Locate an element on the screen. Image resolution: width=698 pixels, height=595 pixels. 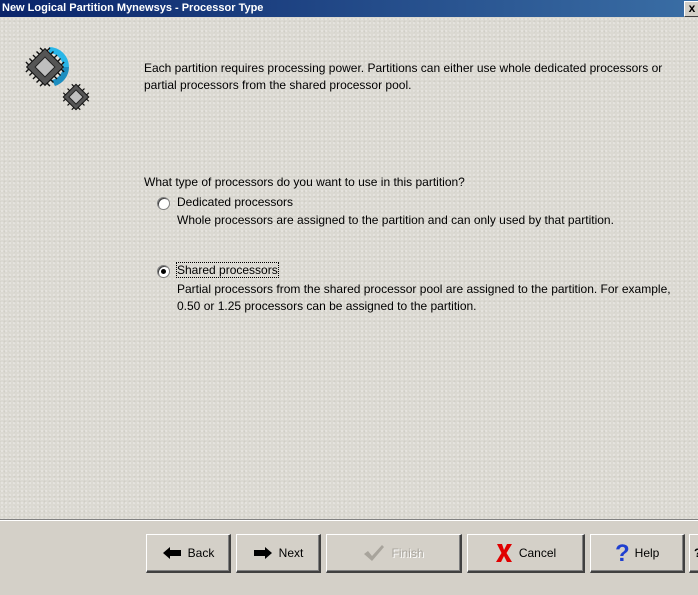
checkmark-icon is located at coordinates (374, 553).